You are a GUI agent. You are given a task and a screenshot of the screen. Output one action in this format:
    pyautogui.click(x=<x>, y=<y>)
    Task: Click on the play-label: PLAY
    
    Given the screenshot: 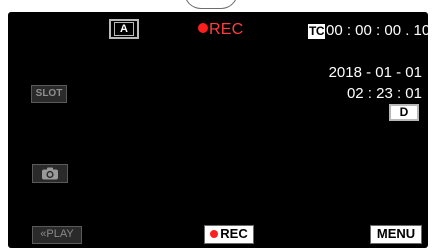 What is the action you would take?
    pyautogui.click(x=60, y=234)
    